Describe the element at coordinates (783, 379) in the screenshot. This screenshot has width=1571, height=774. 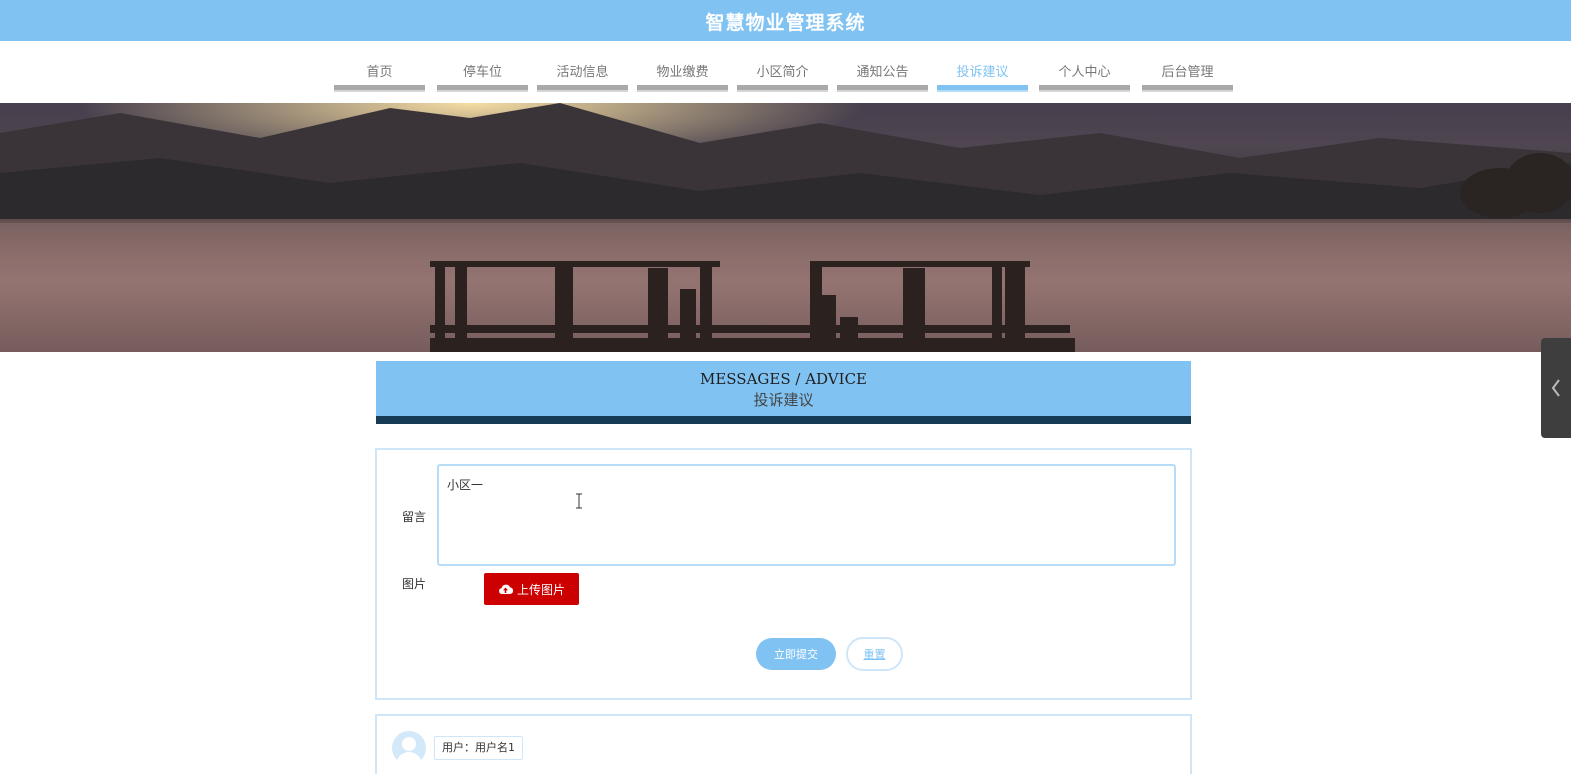
I see `section-title-en: MESSAGES / ADVICE` at that location.